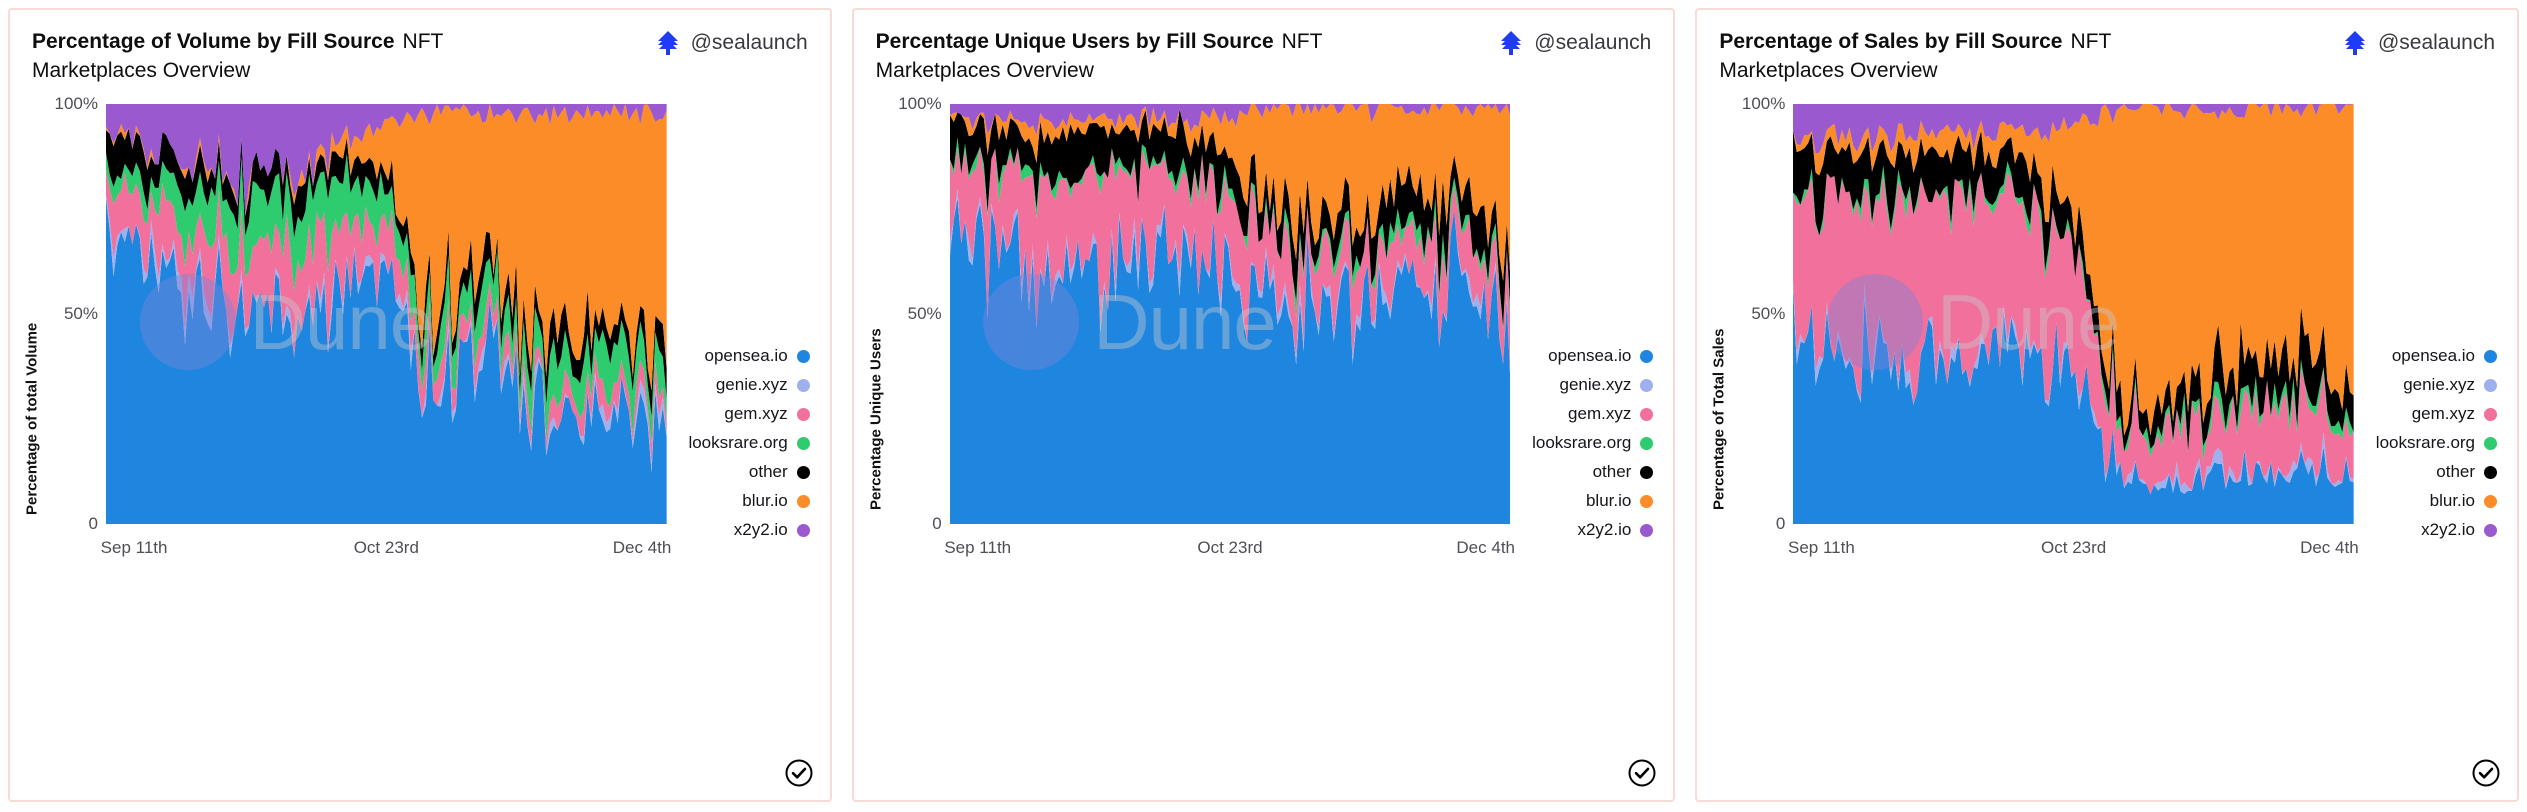 The width and height of the screenshot is (2527, 812). What do you see at coordinates (1762, 444) in the screenshot?
I see `y-axis-ticks: 0 50% 100%` at bounding box center [1762, 444].